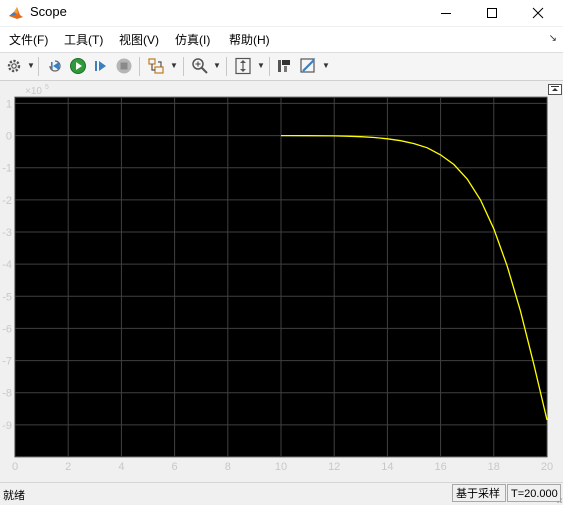 The width and height of the screenshot is (563, 505). I want to click on highlight-icon, so click(284, 66).